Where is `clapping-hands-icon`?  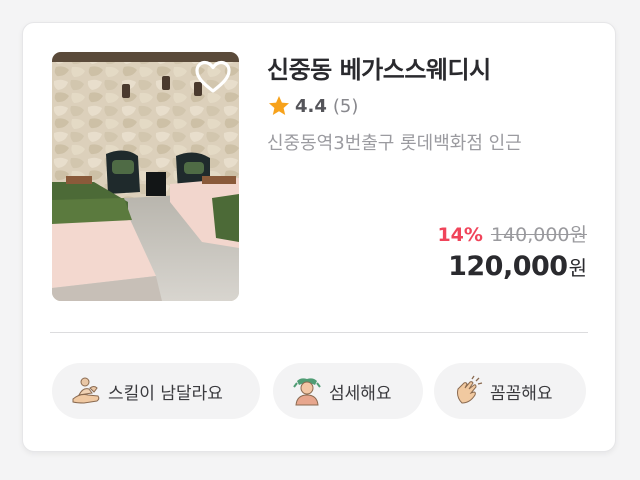
clapping-hands-icon is located at coordinates (470, 389).